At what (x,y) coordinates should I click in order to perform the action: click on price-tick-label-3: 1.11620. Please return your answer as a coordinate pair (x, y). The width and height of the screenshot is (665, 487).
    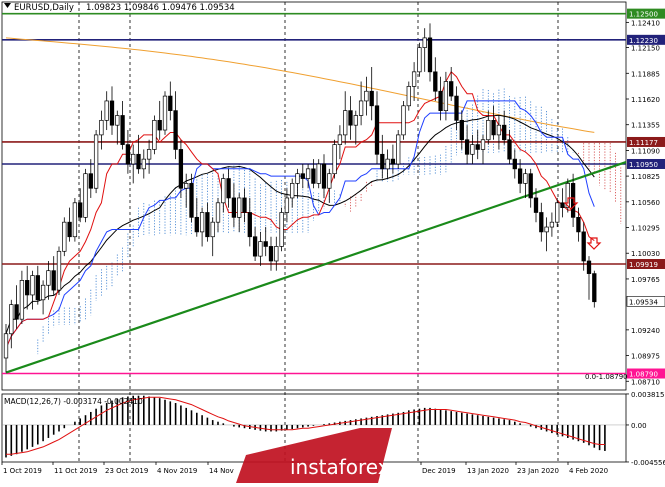
    Looking at the image, I should click on (645, 100).